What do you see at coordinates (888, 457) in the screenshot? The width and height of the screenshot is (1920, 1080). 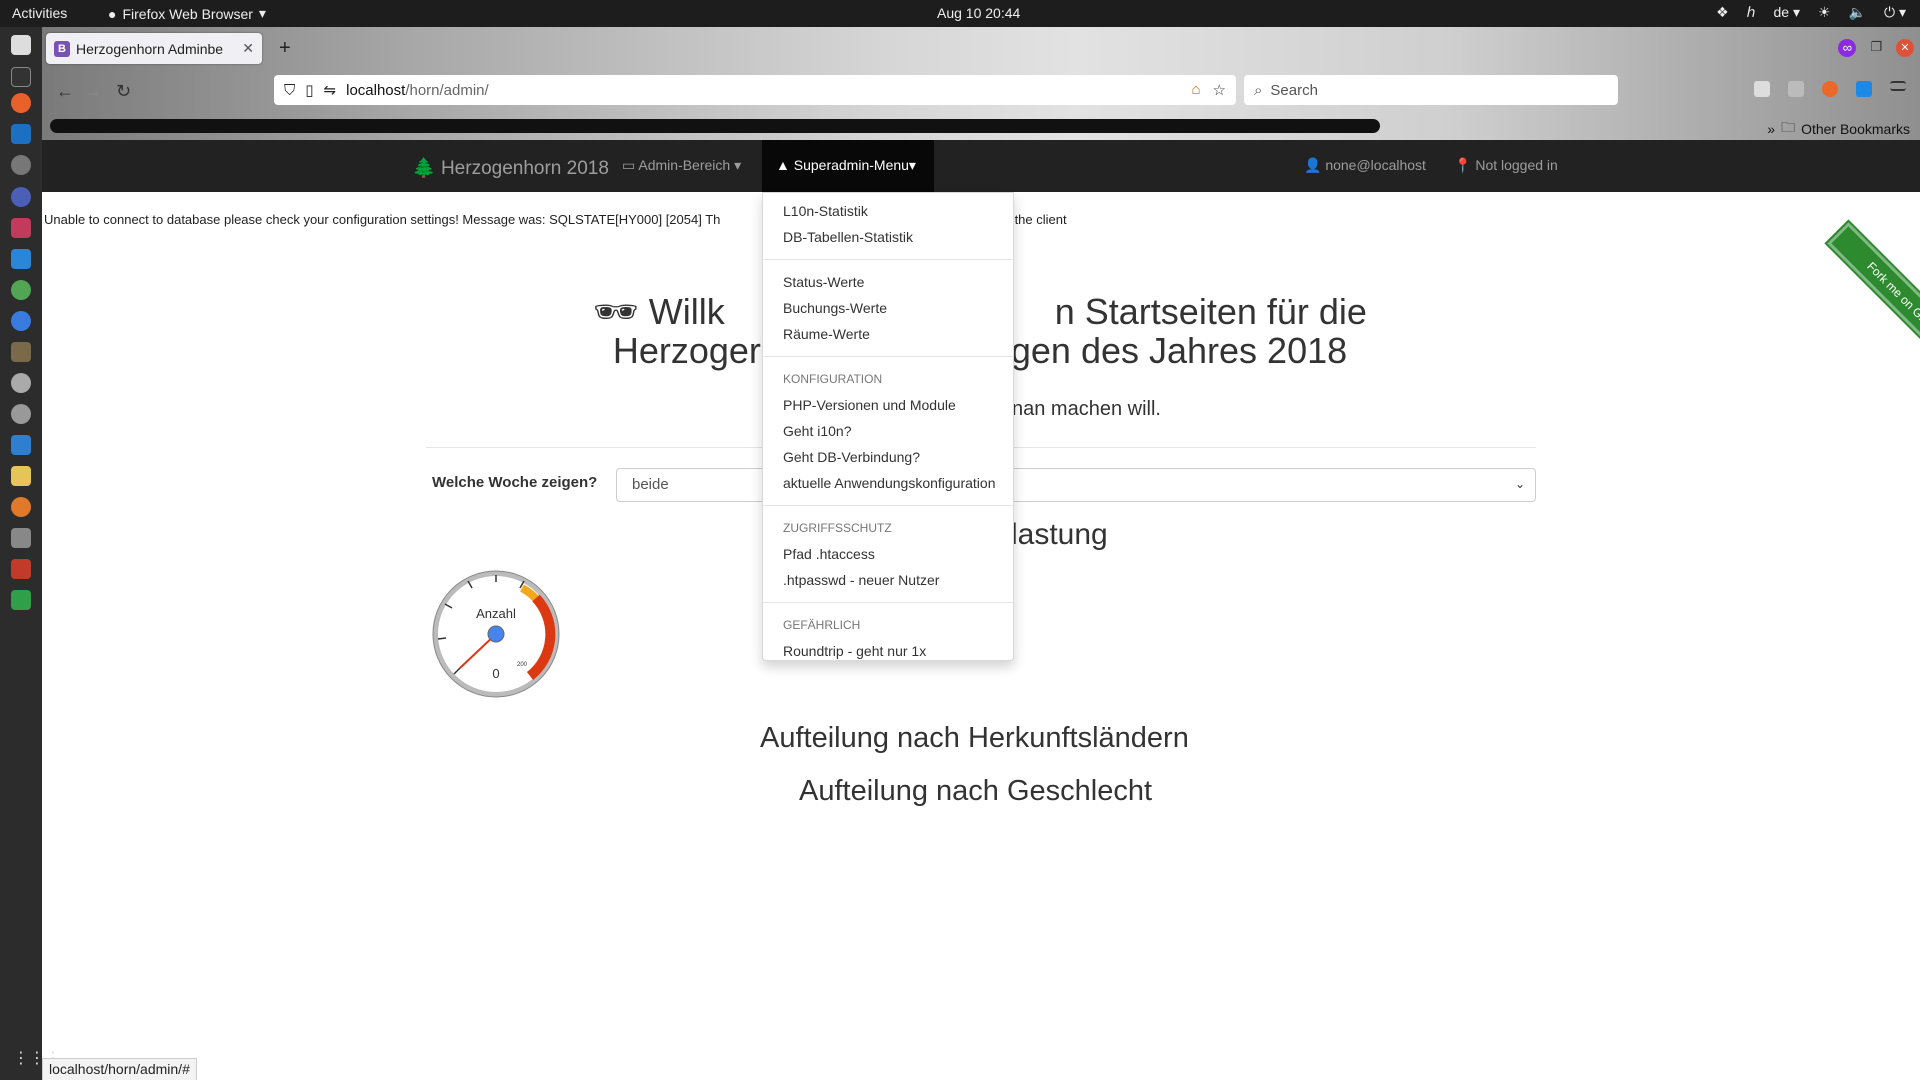 I see `menu-item-geht-db-verbindung: Geht DB-Verbindung?` at bounding box center [888, 457].